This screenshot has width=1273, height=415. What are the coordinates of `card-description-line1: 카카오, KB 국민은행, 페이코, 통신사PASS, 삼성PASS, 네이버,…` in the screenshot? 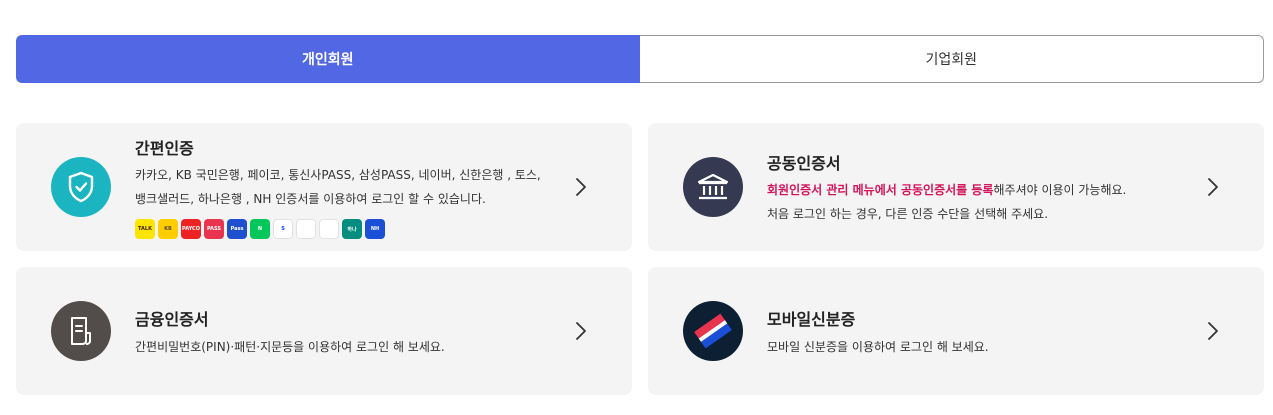 It's located at (338, 175).